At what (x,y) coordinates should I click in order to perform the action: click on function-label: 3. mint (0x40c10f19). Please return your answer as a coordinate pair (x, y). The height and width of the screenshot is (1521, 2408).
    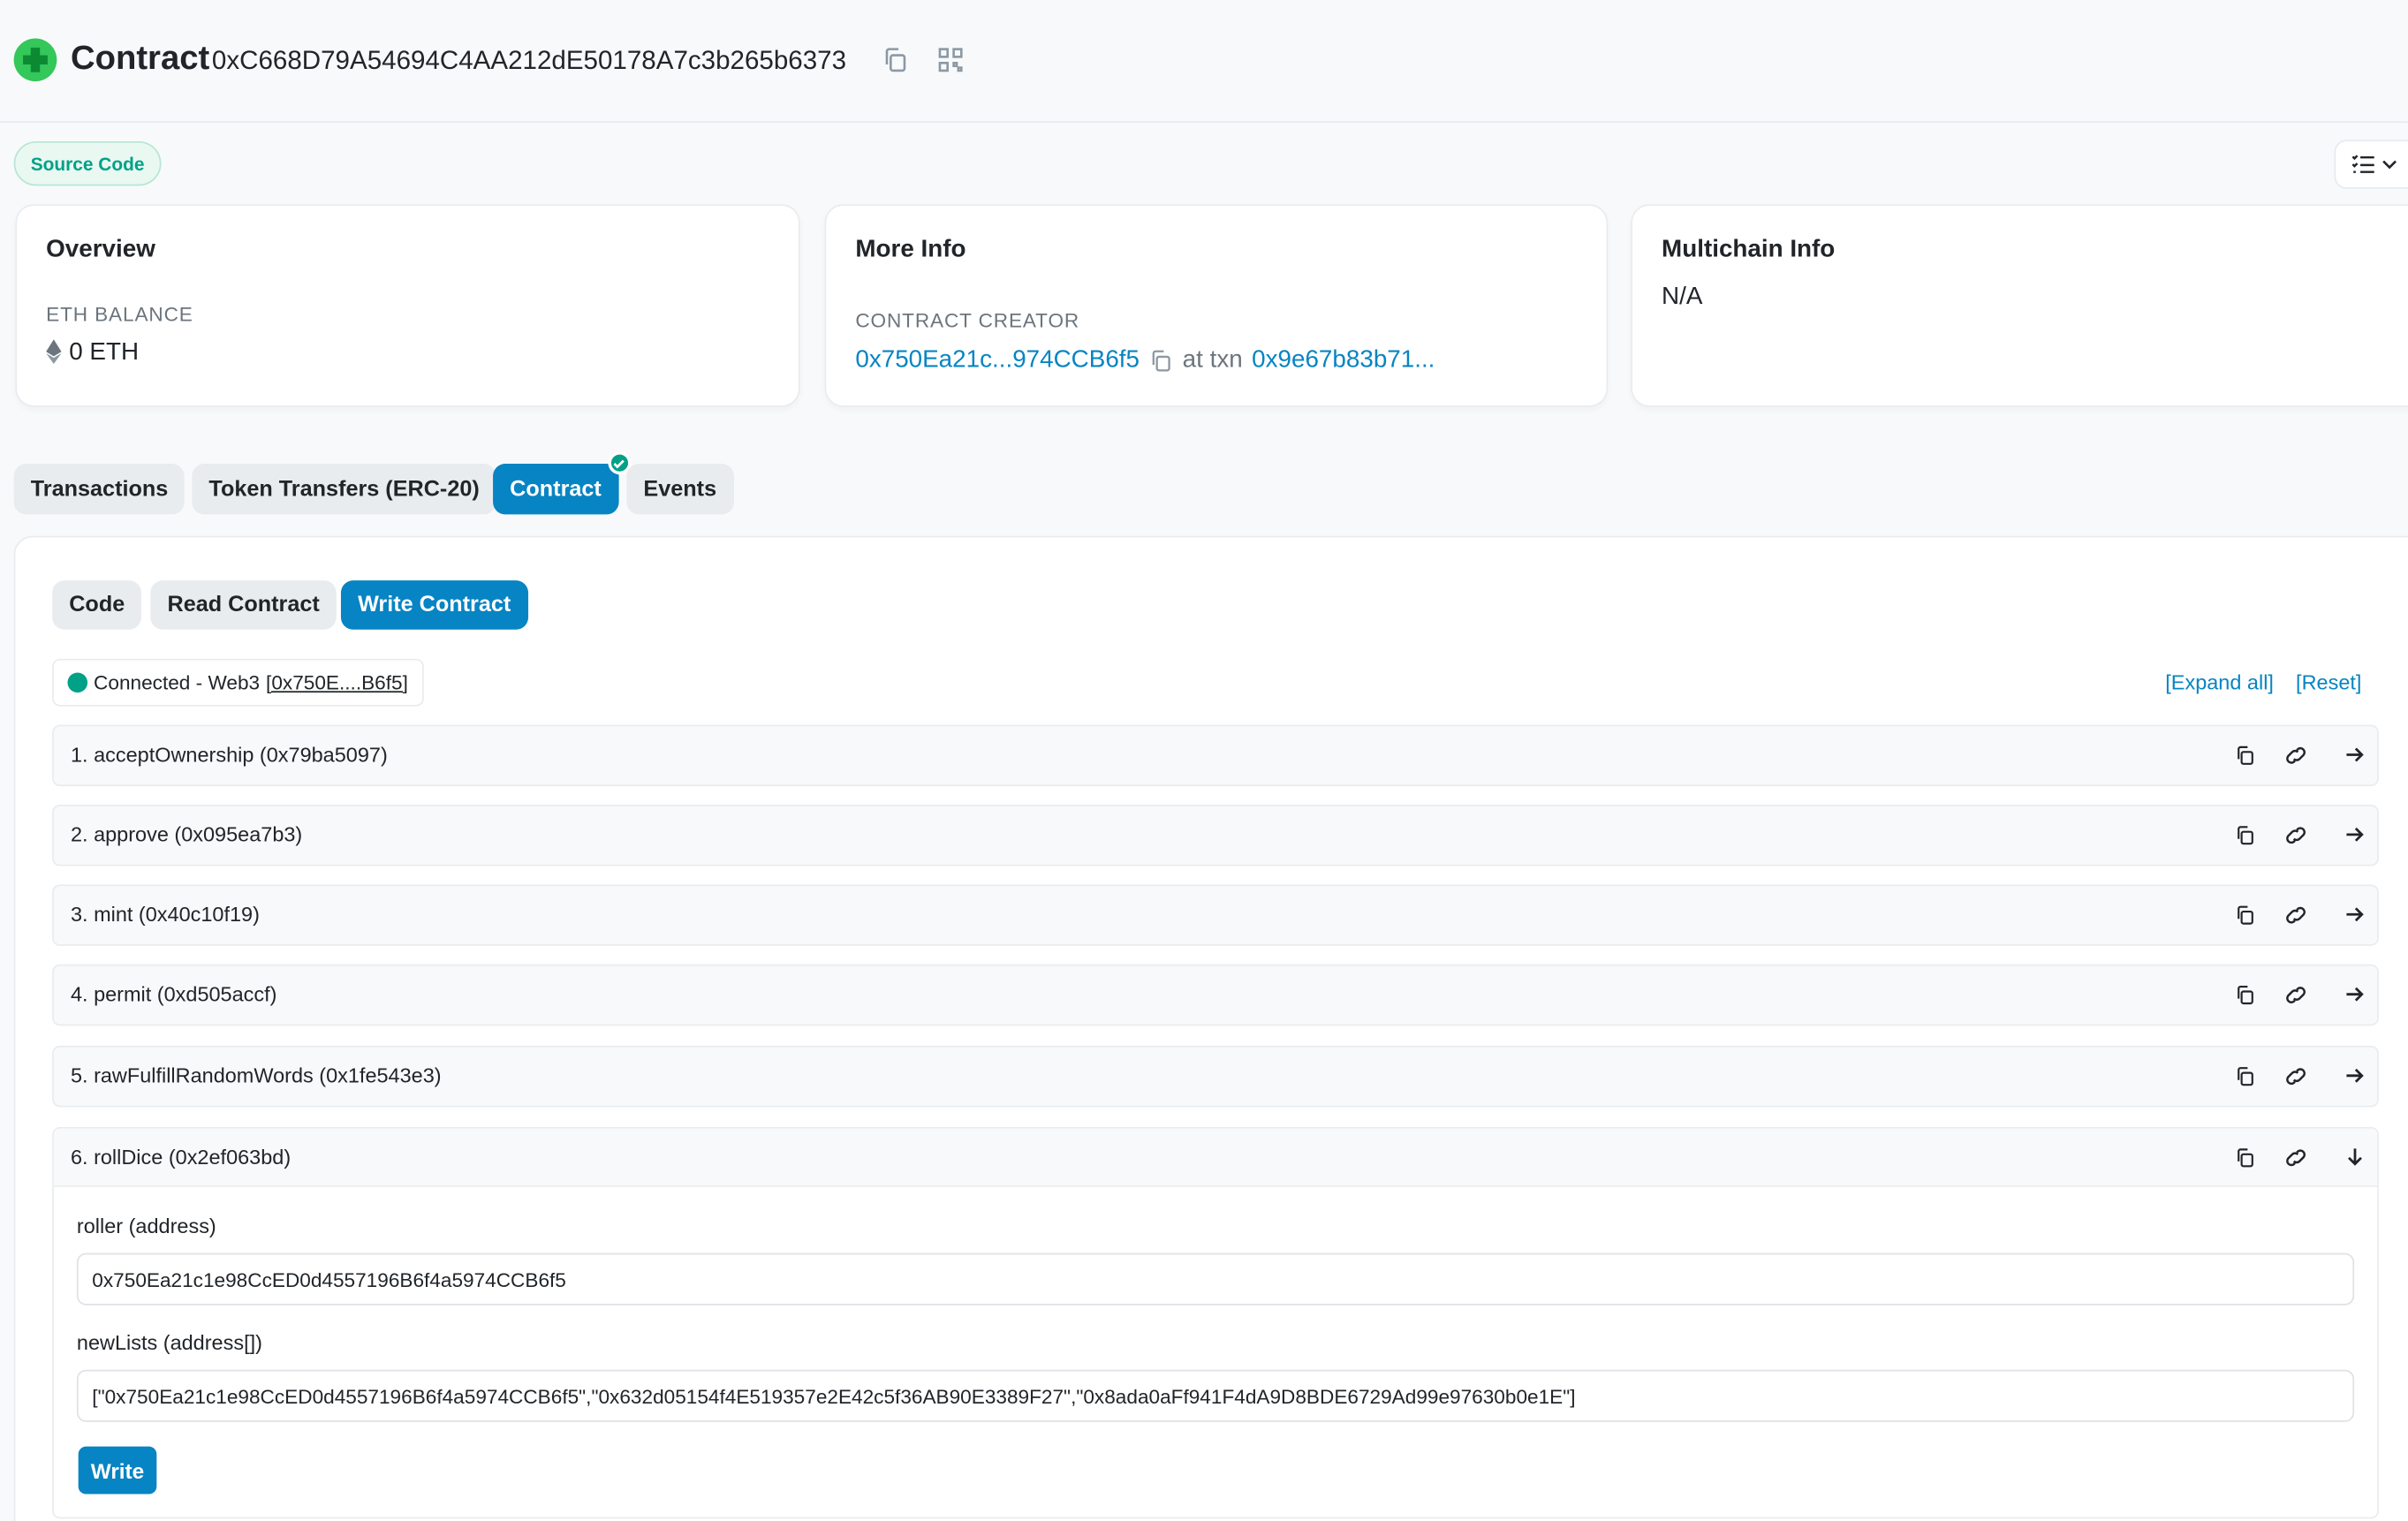
    Looking at the image, I should click on (165, 915).